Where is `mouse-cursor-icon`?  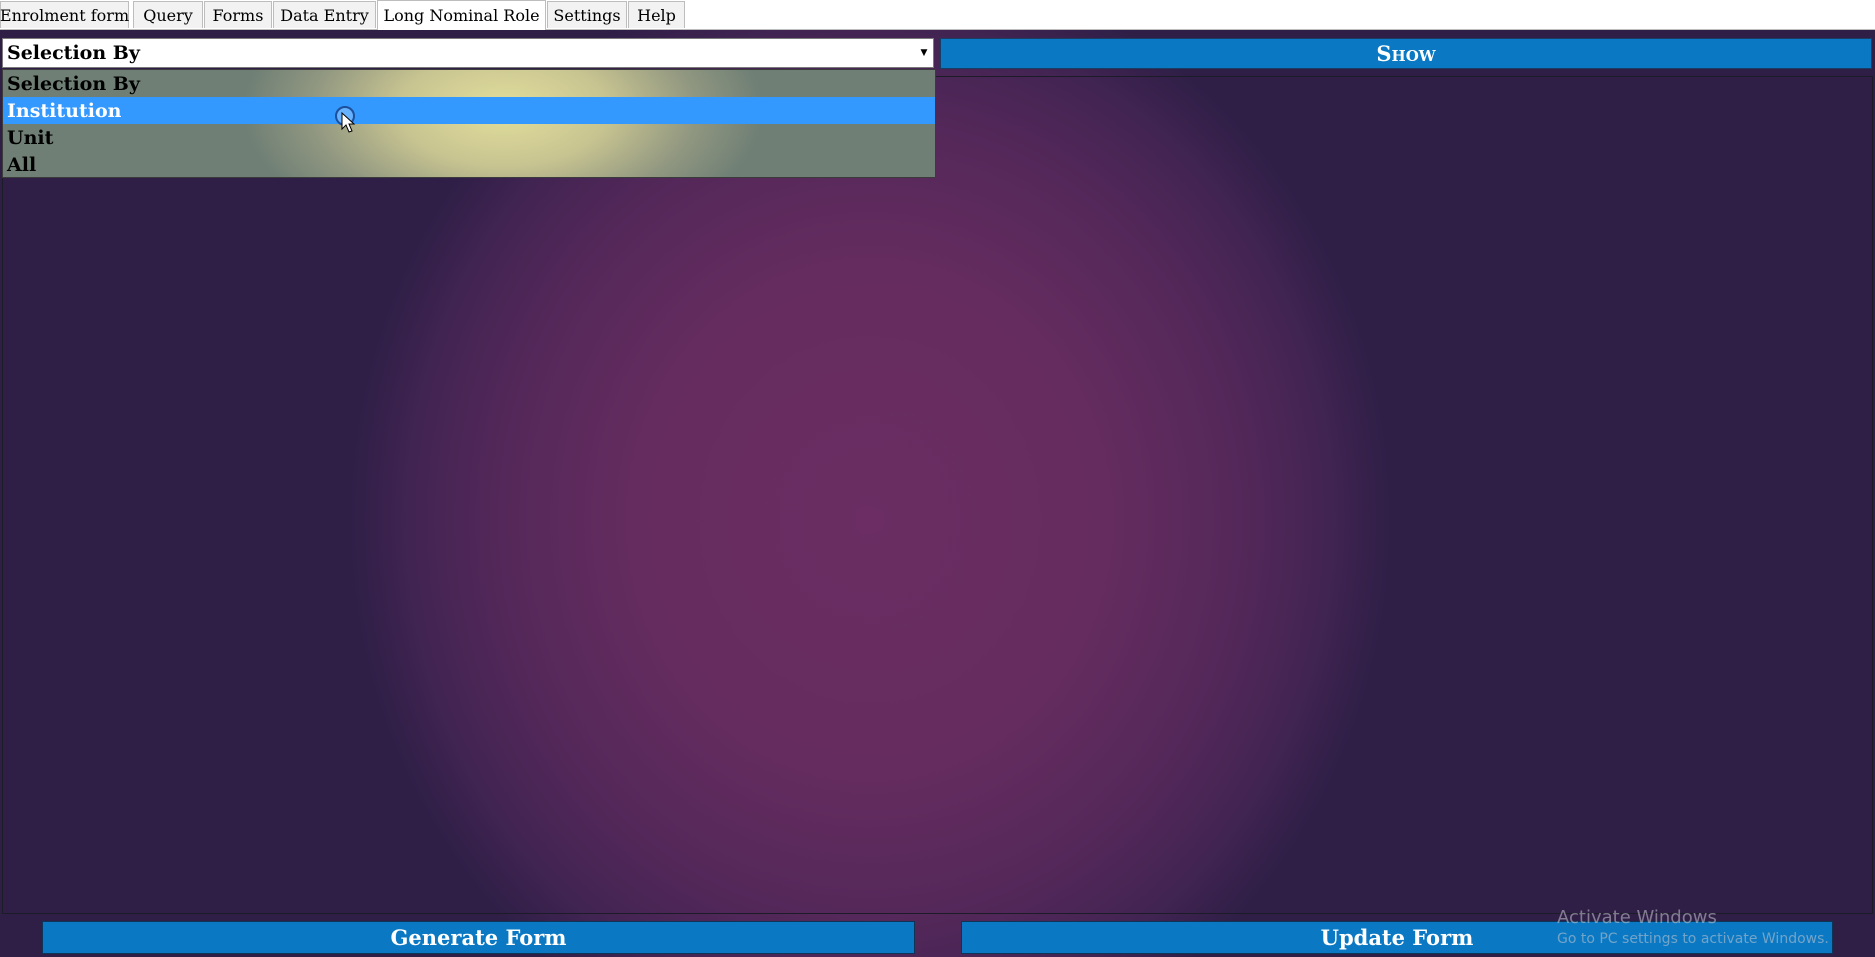 mouse-cursor-icon is located at coordinates (345, 119).